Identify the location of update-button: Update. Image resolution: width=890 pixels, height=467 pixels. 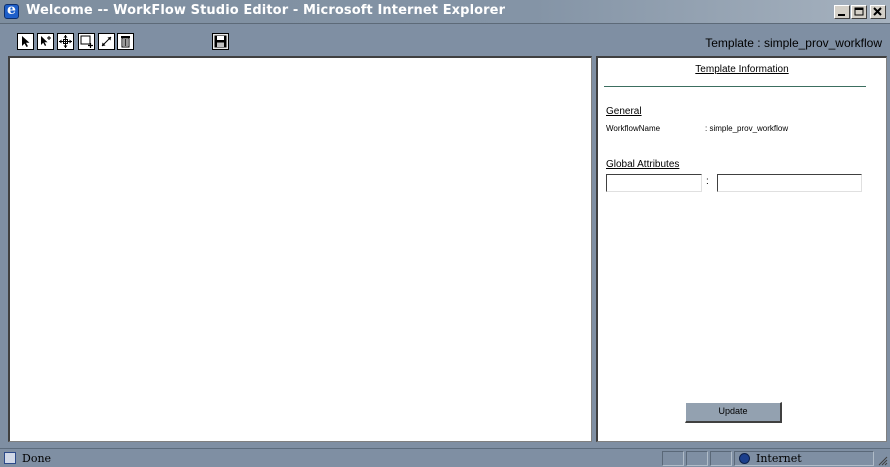
(733, 412).